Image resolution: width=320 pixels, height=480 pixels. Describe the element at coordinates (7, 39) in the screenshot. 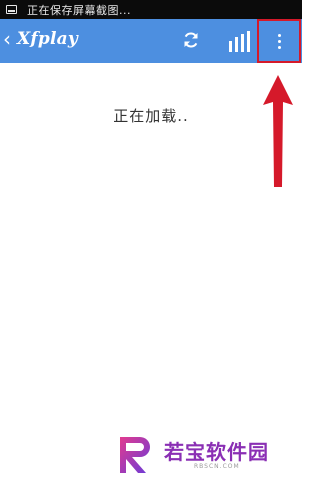

I see `chevron-left-icon: ‹` at that location.